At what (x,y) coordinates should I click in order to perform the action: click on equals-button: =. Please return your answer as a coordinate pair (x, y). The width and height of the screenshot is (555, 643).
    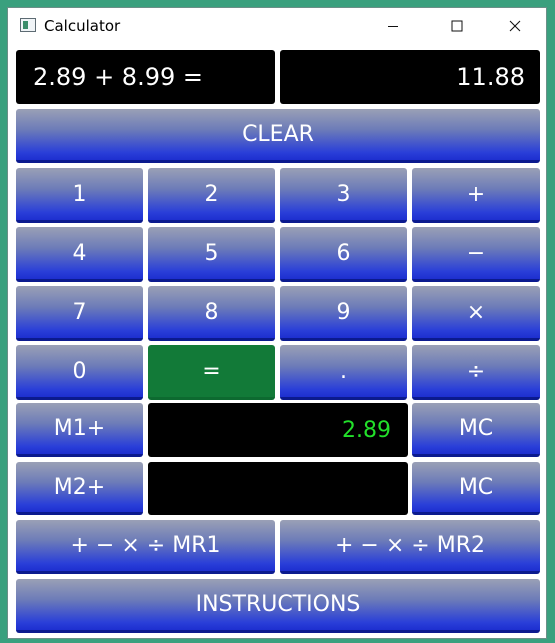
    Looking at the image, I should click on (211, 372).